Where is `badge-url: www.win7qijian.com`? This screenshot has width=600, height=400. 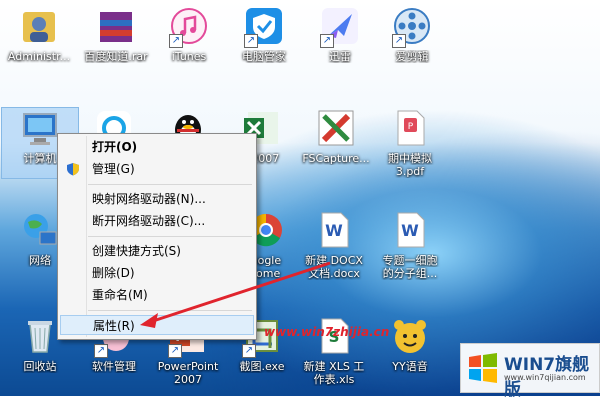 badge-url: www.win7qijian.com is located at coordinates (545, 377).